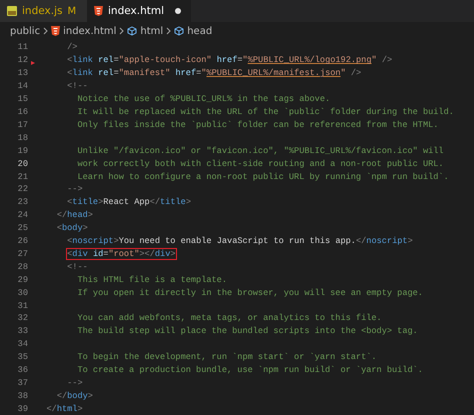 This screenshot has width=474, height=415. What do you see at coordinates (75, 396) in the screenshot?
I see `code-line: </body>` at bounding box center [75, 396].